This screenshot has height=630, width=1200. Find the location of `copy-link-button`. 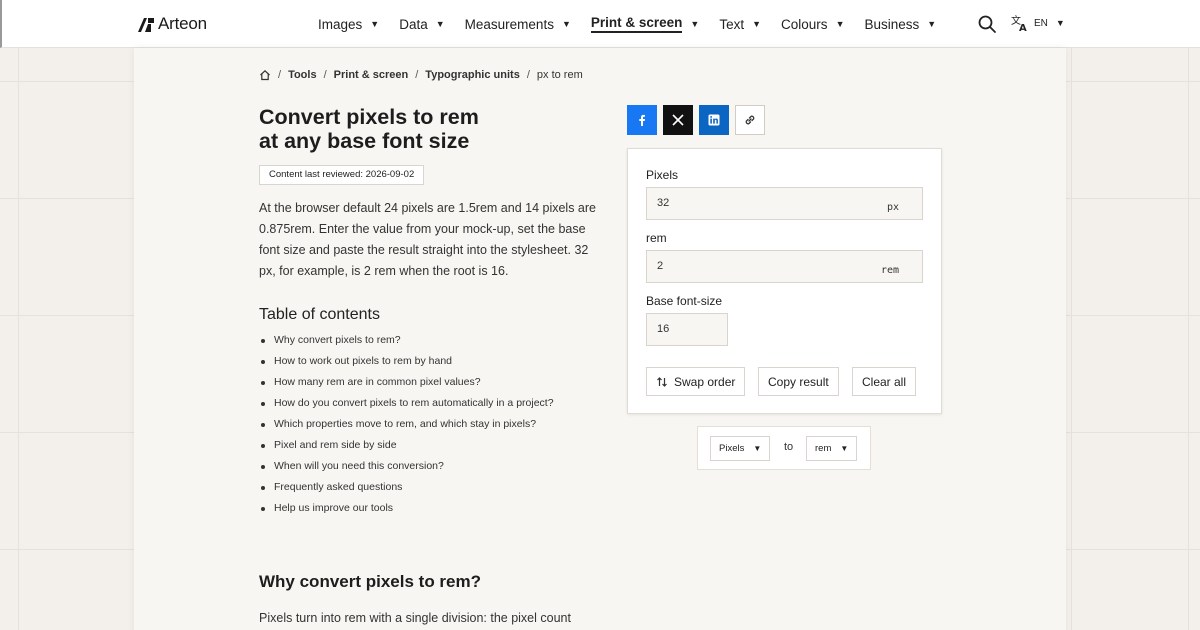

copy-link-button is located at coordinates (750, 120).